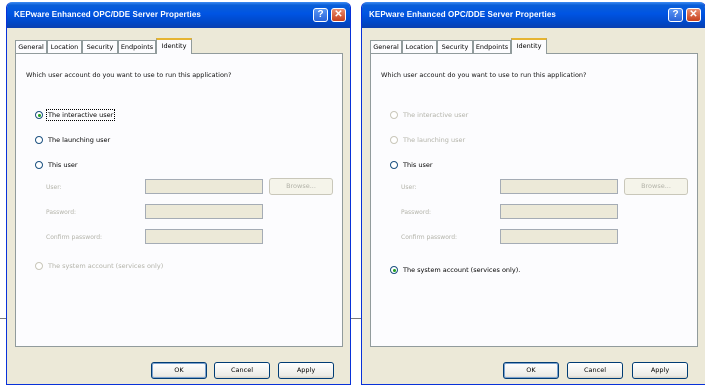 The height and width of the screenshot is (387, 705). What do you see at coordinates (462, 270) in the screenshot?
I see `option-label: The system account (services only).` at bounding box center [462, 270].